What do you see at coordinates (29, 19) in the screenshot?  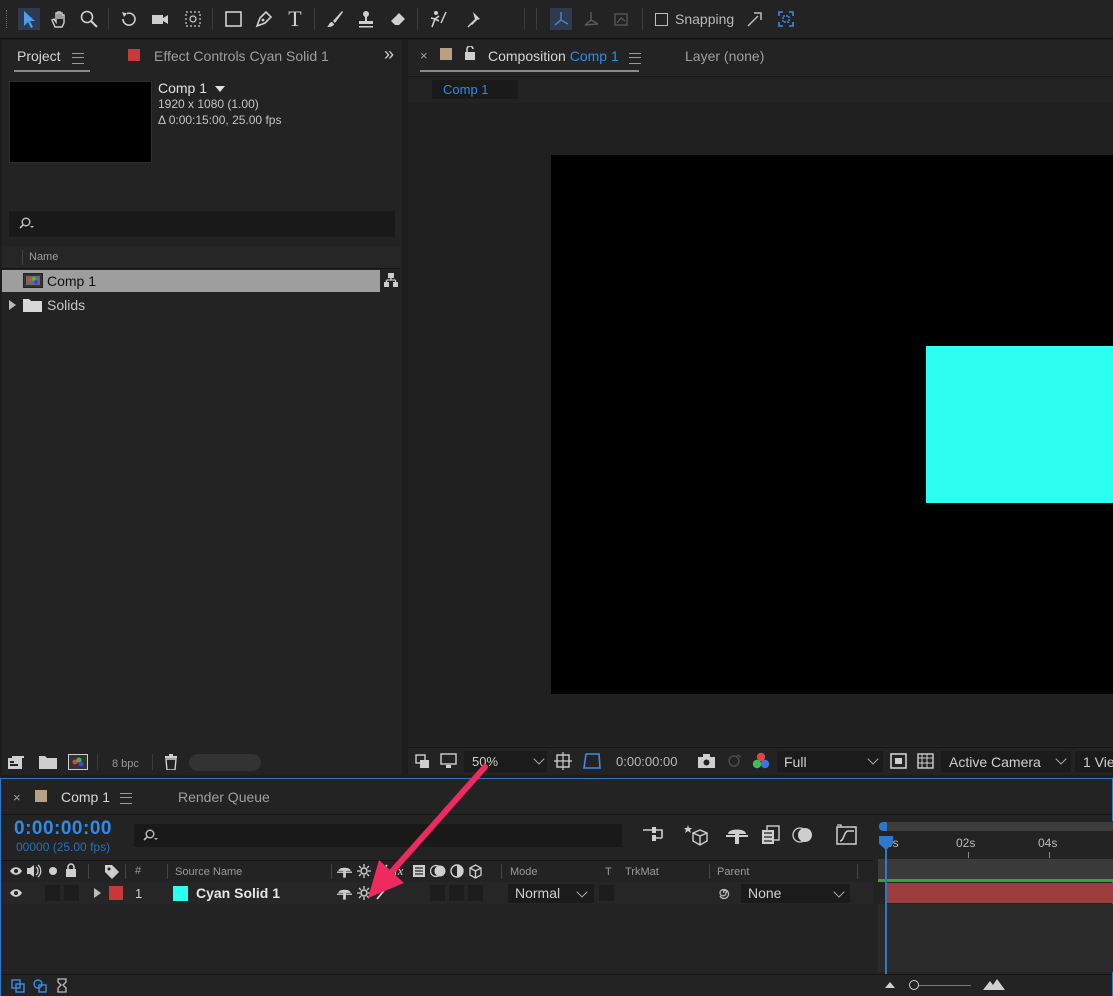 I see `selection-tool-icon` at bounding box center [29, 19].